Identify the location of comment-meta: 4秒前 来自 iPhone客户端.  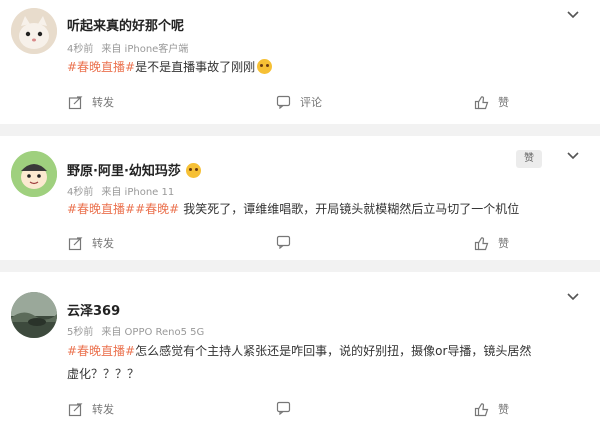
(127, 47).